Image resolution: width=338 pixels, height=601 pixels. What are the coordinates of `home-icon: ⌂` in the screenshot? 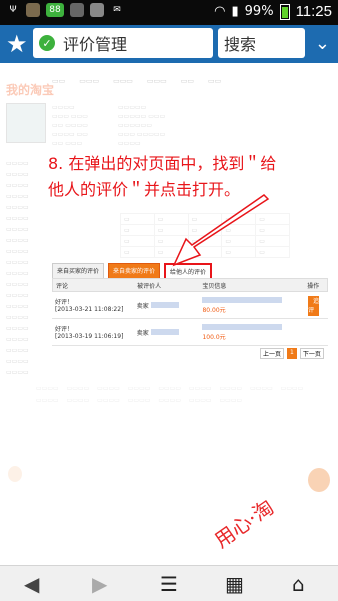 It's located at (298, 584).